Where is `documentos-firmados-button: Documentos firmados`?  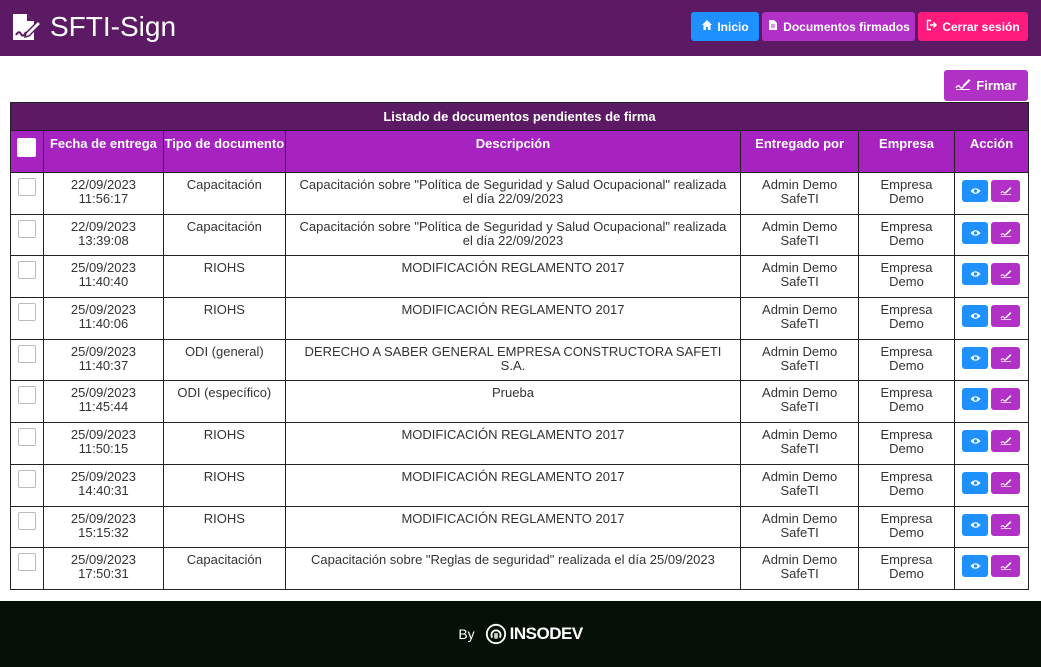 documentos-firmados-button: Documentos firmados is located at coordinates (838, 26).